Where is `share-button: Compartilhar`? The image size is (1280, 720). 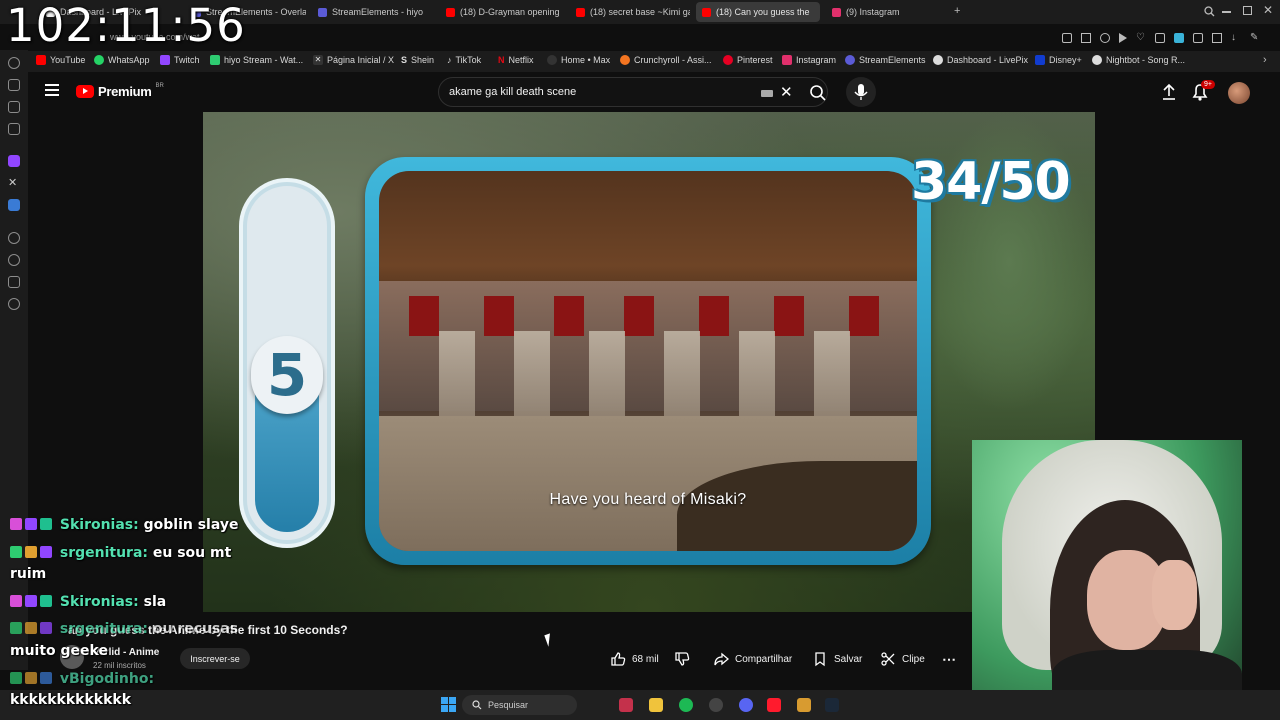 share-button: Compartilhar is located at coordinates (752, 659).